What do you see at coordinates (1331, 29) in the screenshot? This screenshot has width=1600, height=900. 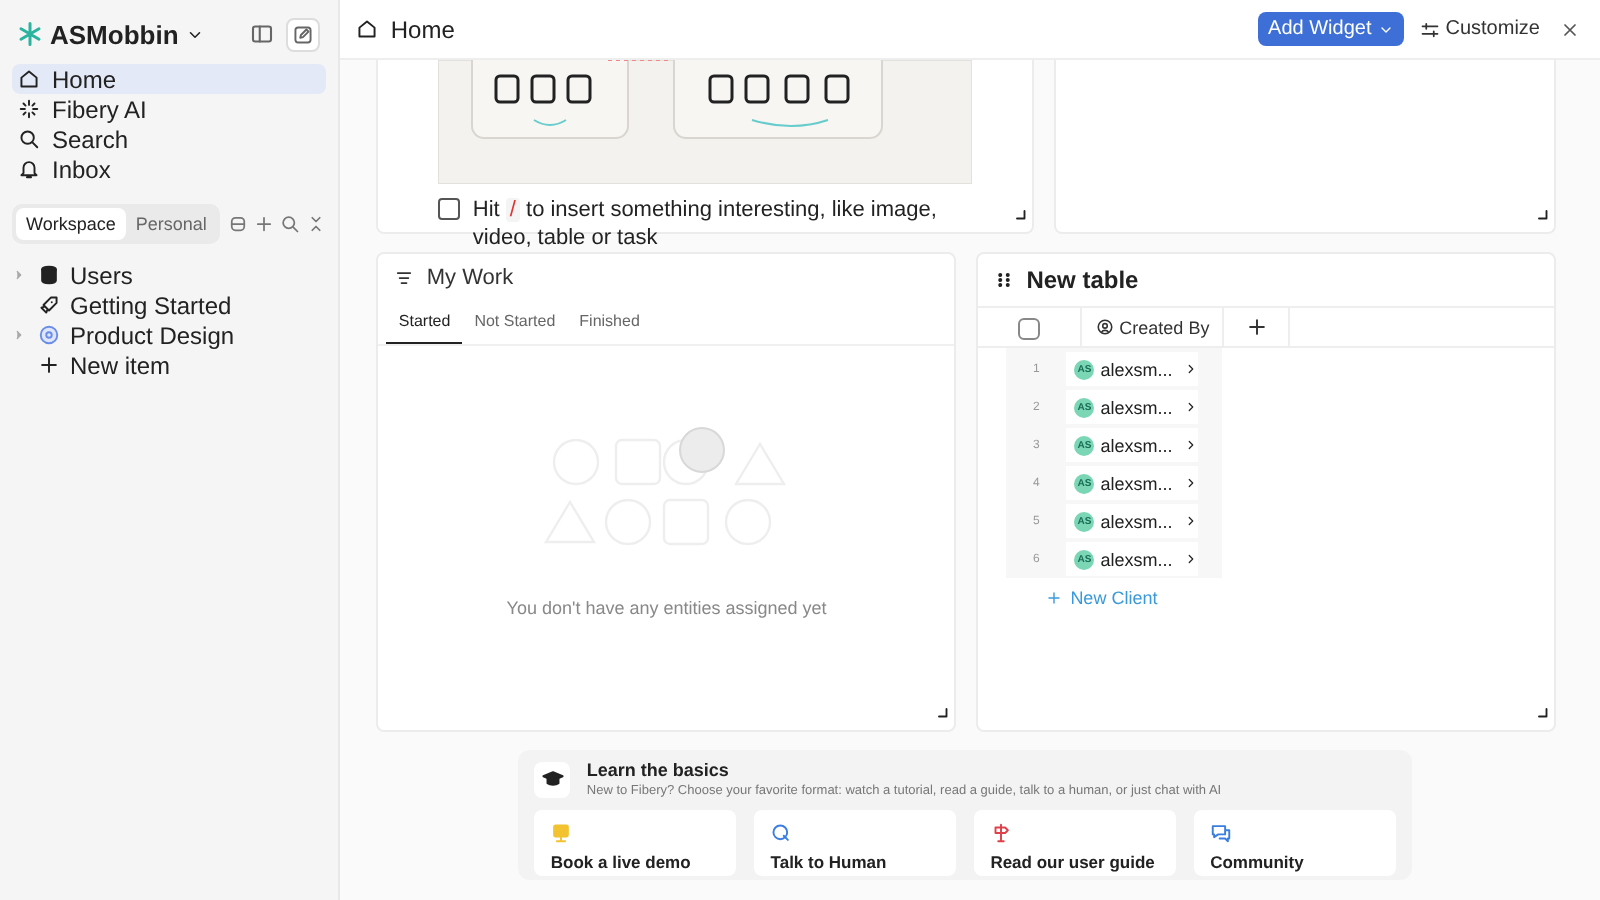 I see `add-widget-button: Add Widget` at bounding box center [1331, 29].